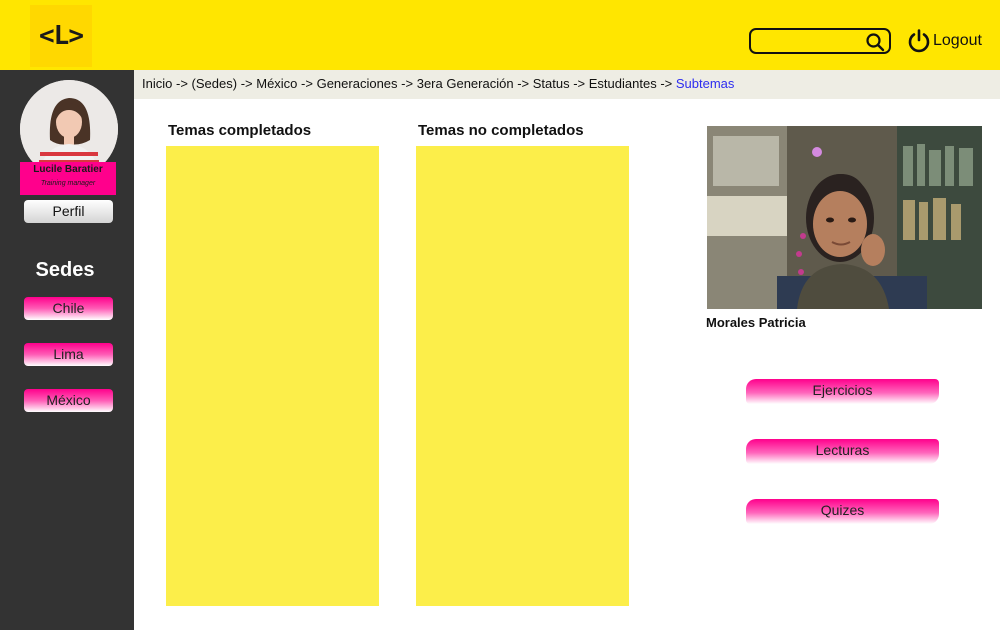 This screenshot has height=630, width=1000. What do you see at coordinates (623, 83) in the screenshot?
I see `breadcrumb-item-estudiantes: Estudiantes` at bounding box center [623, 83].